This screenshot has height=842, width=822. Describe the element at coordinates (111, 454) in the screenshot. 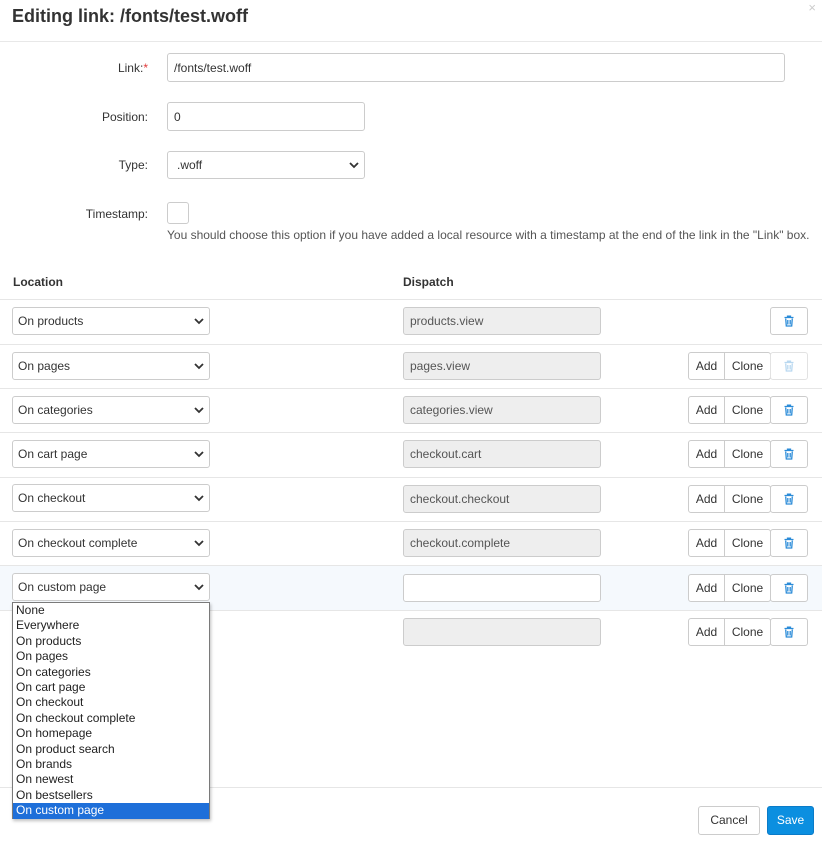

I see `location-select: On cart page` at that location.